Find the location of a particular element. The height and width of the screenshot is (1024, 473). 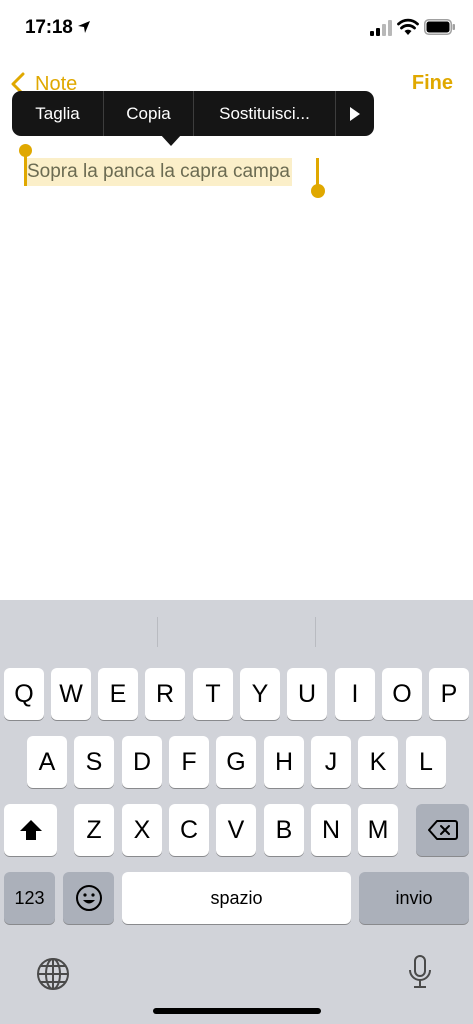

copy-label: Copia is located at coordinates (148, 113).